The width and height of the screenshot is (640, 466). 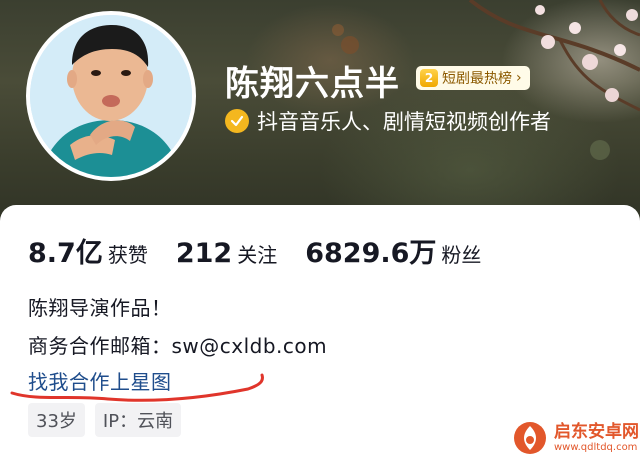 I want to click on watermark-title: 启东安卓网, so click(x=596, y=432).